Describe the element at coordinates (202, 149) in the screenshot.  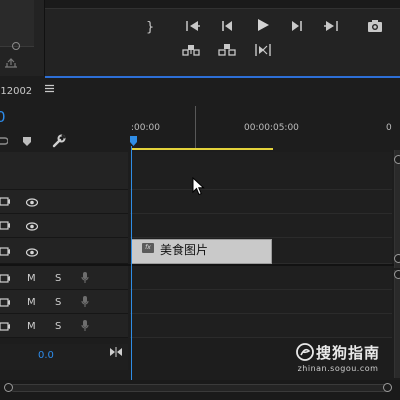
I see `work-area-bar` at that location.